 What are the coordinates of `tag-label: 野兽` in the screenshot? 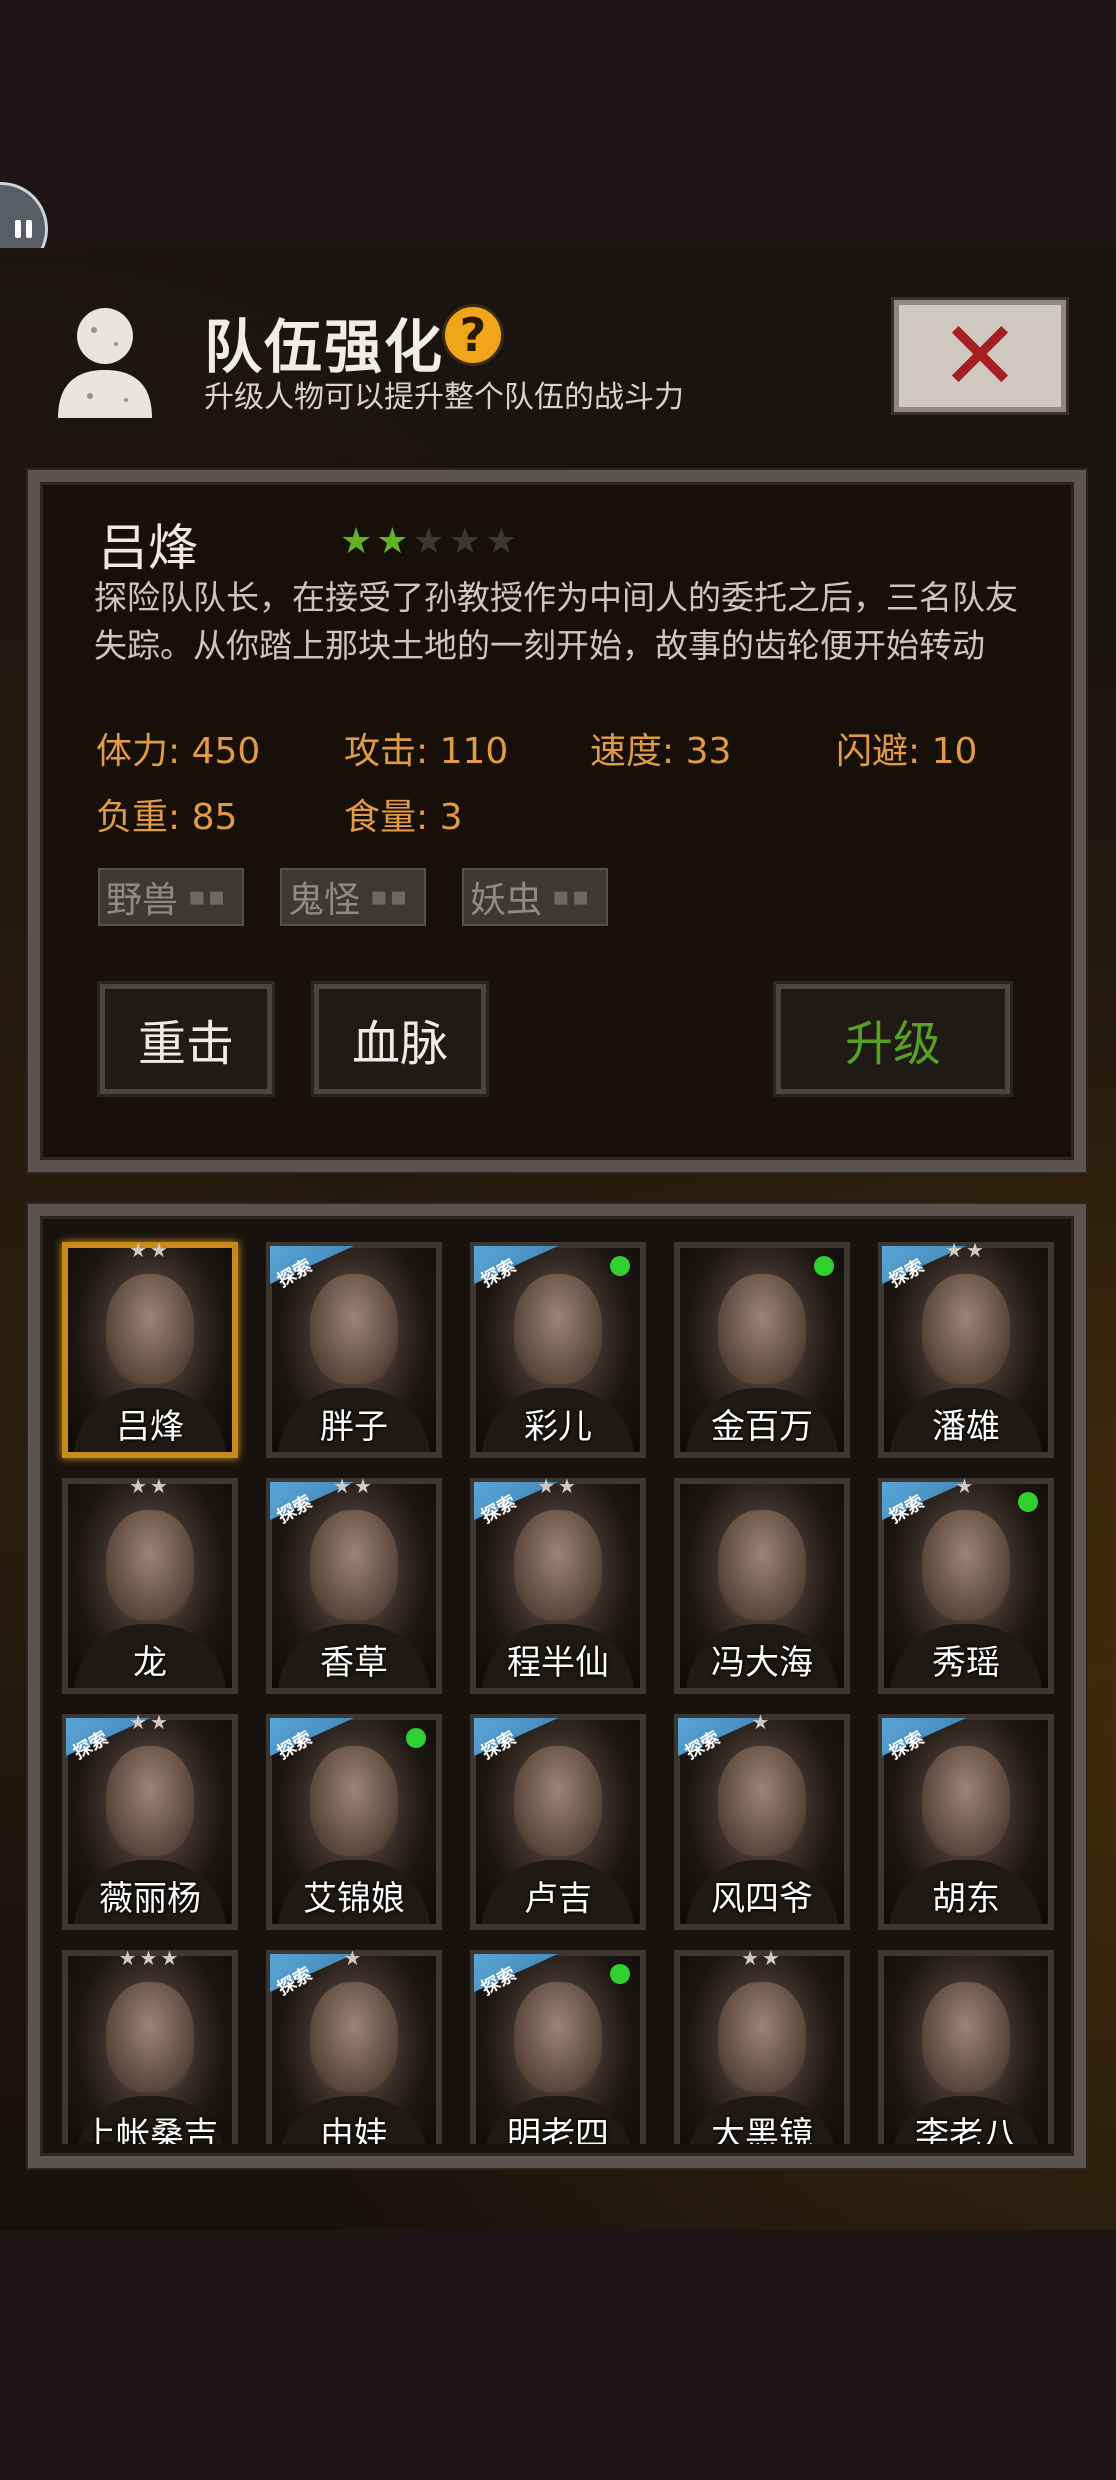 It's located at (142, 900).